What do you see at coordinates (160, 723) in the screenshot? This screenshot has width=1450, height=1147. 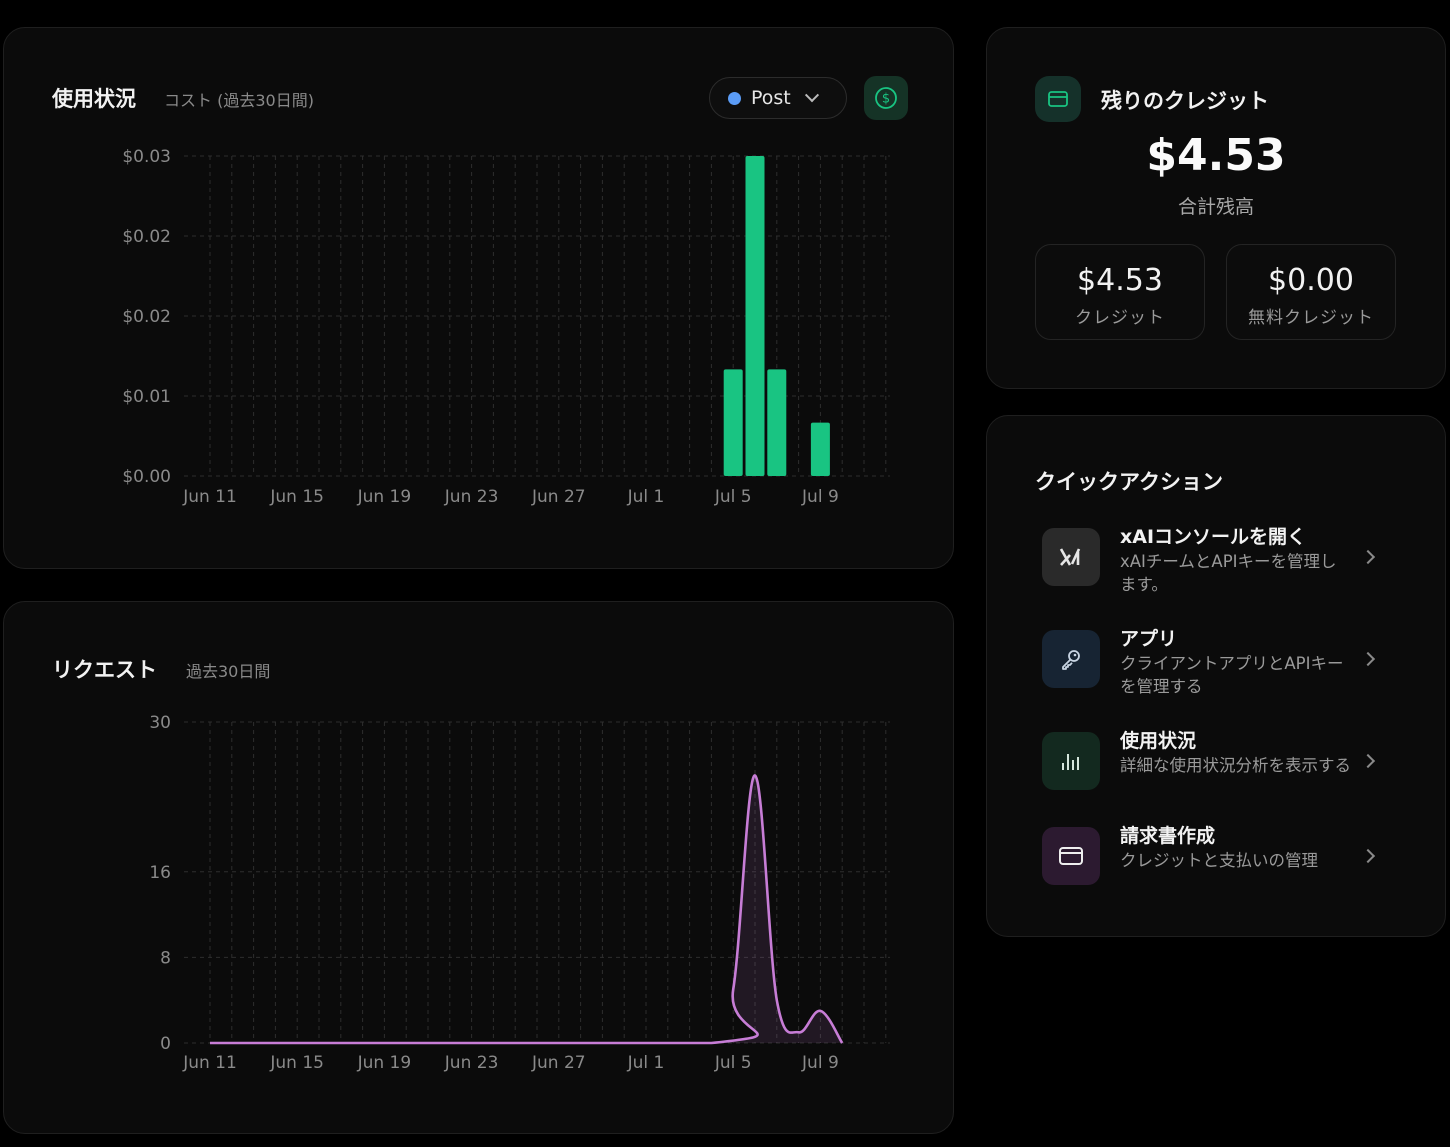 I see `y-tick-label: 30` at bounding box center [160, 723].